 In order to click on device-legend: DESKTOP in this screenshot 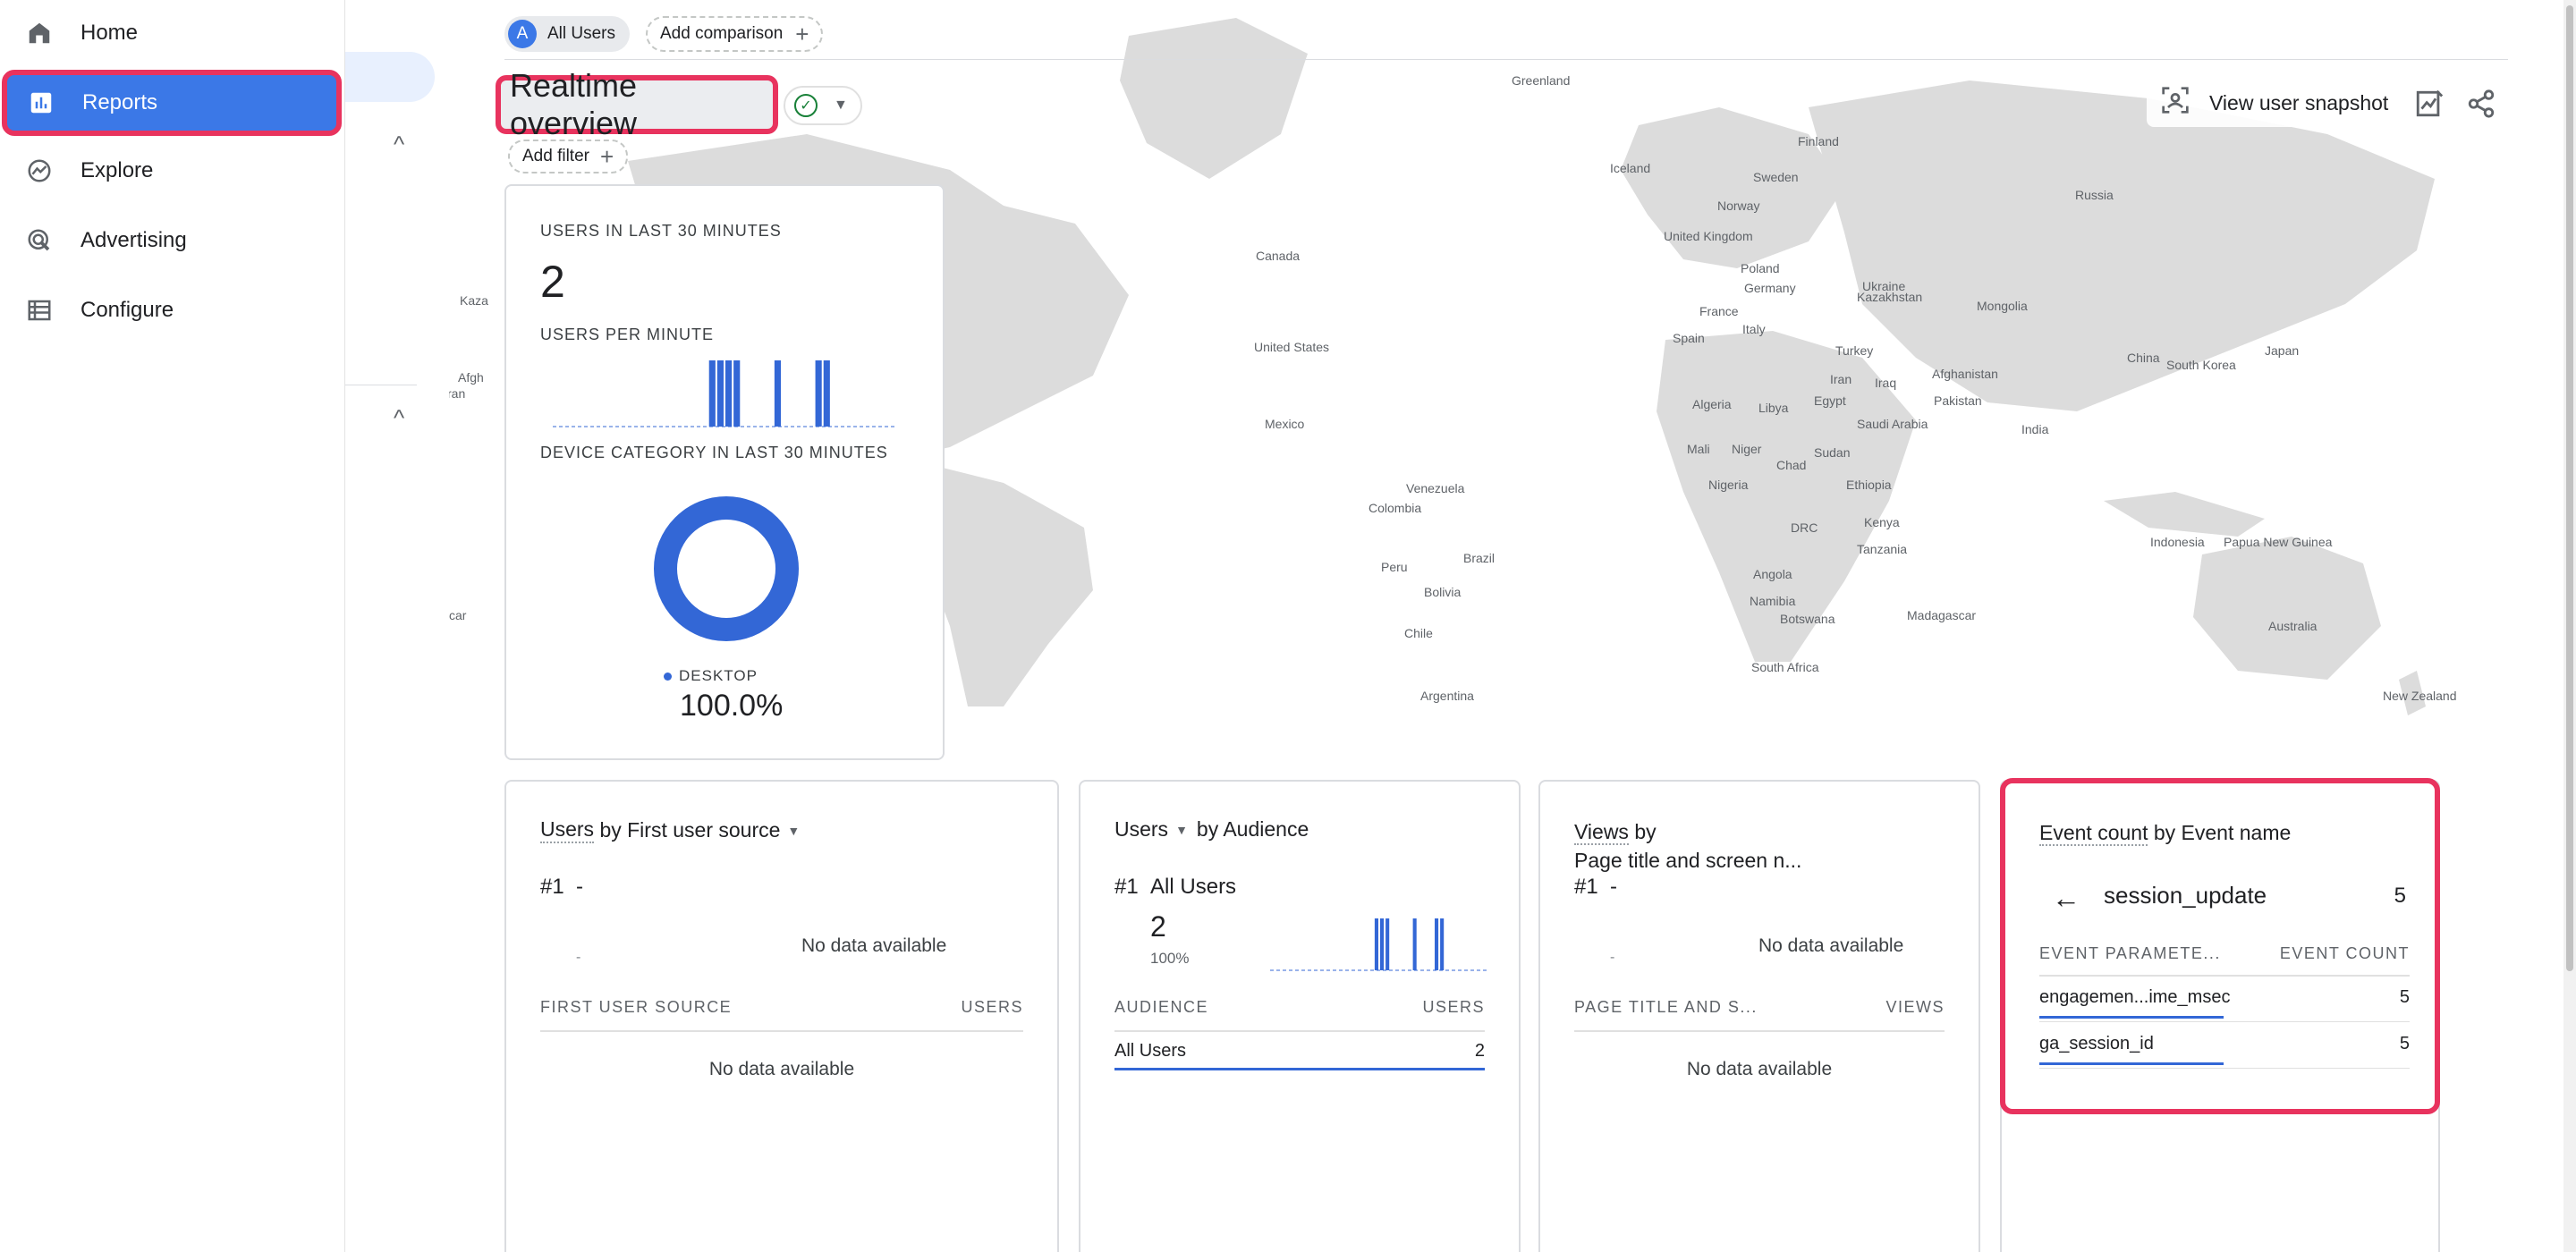, I will do `click(711, 676)`.